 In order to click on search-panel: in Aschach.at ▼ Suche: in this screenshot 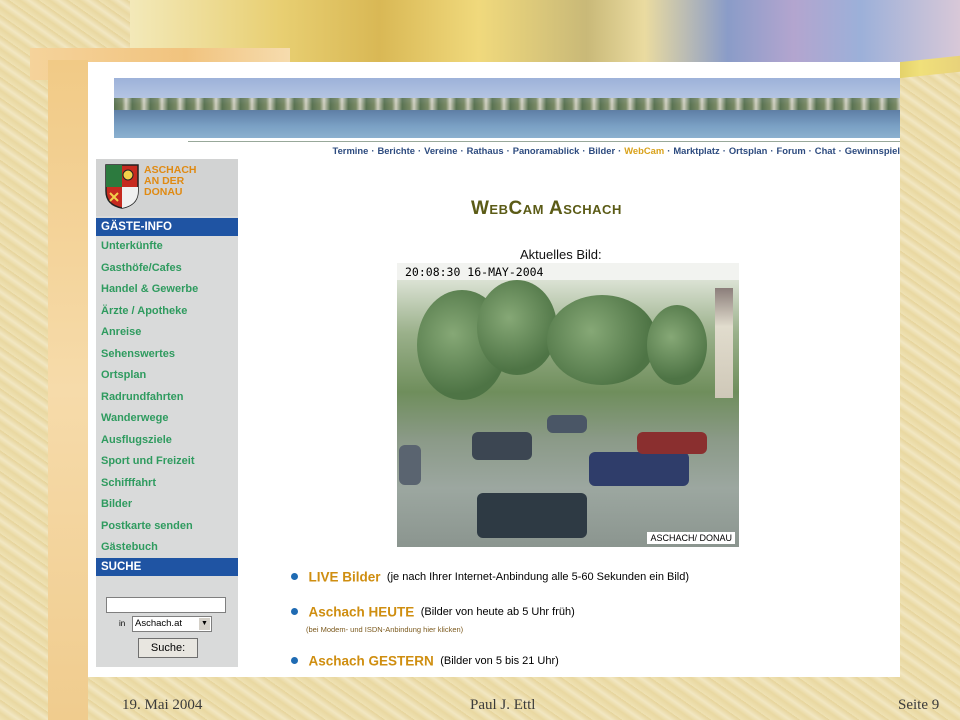, I will do `click(167, 628)`.